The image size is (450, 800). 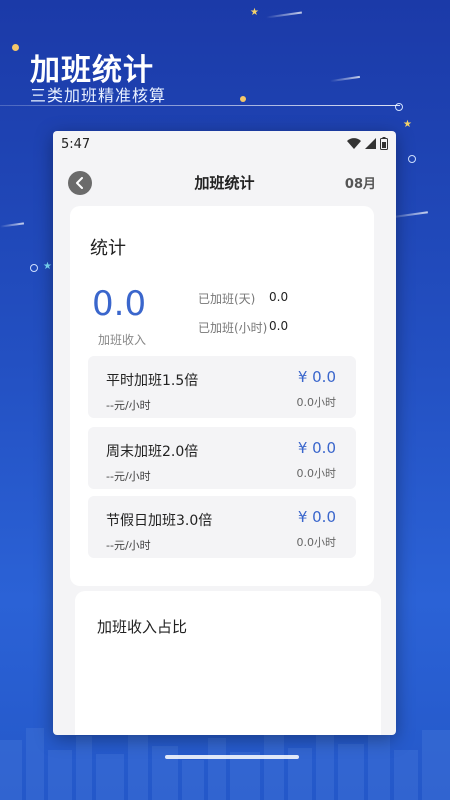 I want to click on rate-item-weekend: 周末加班2.0倍 ¥ 0.0 --元/小时 0.0小时, so click(x=222, y=458).